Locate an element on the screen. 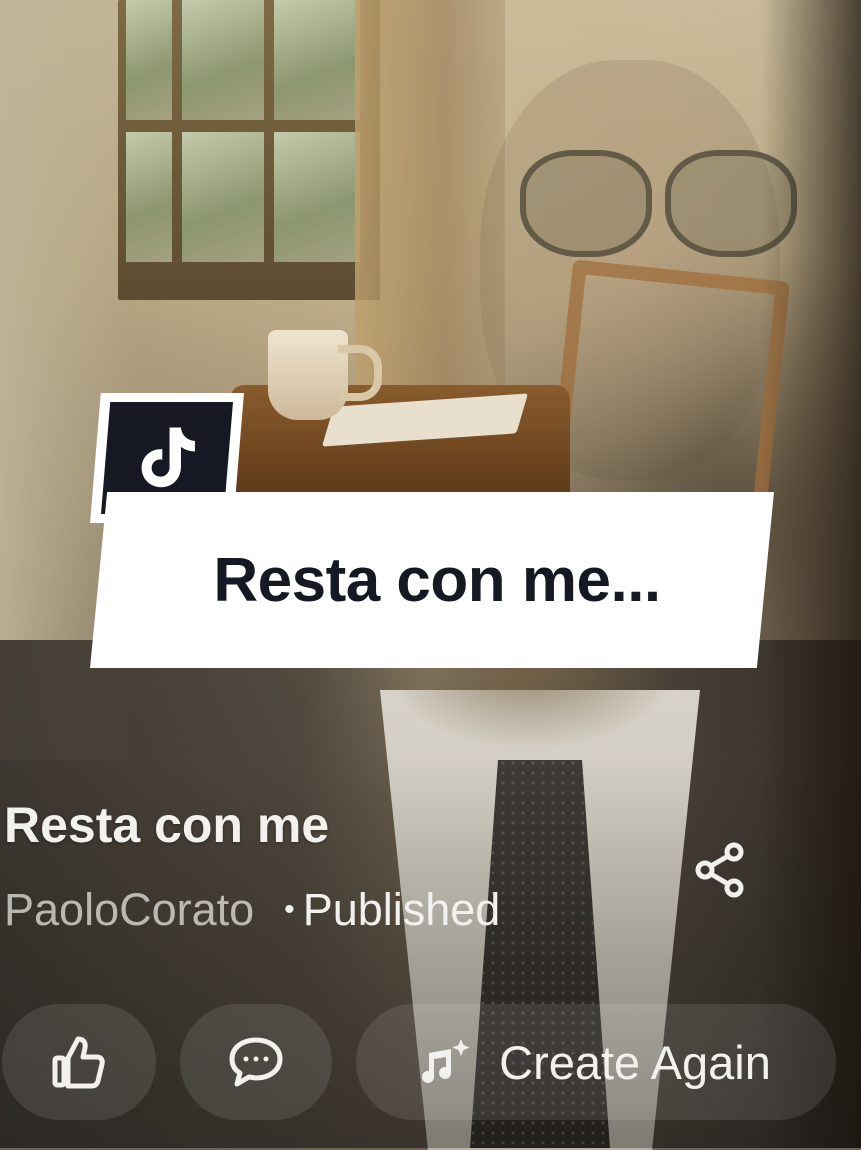  thumbs-up-icon is located at coordinates (78, 1062).